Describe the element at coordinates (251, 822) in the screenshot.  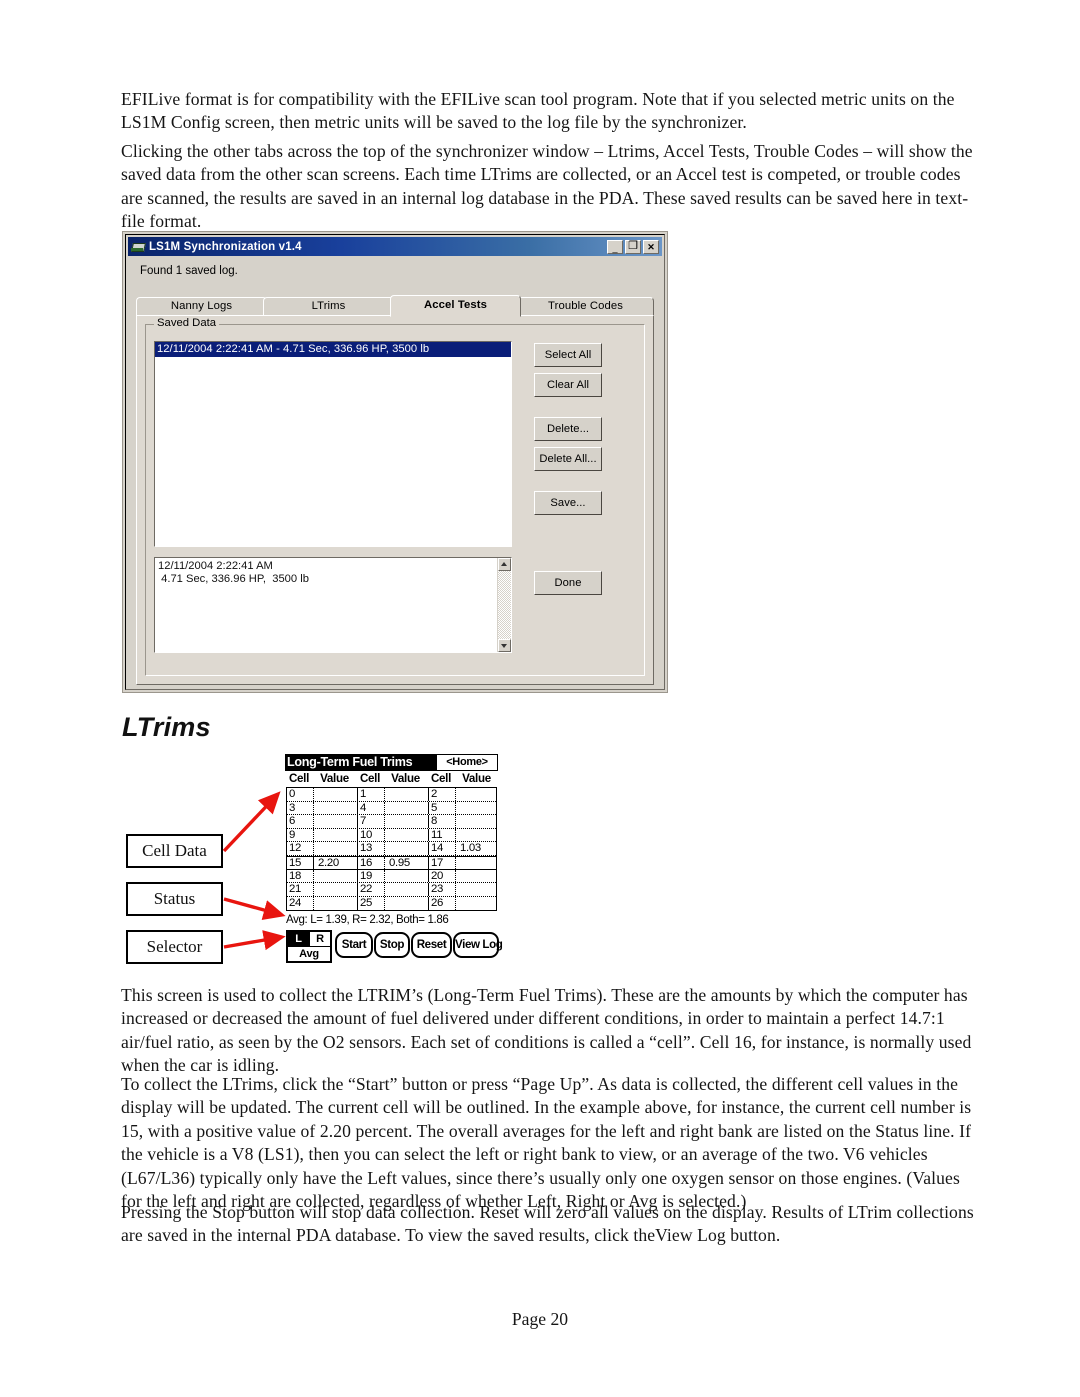
I see `arrow-cell-data` at that location.